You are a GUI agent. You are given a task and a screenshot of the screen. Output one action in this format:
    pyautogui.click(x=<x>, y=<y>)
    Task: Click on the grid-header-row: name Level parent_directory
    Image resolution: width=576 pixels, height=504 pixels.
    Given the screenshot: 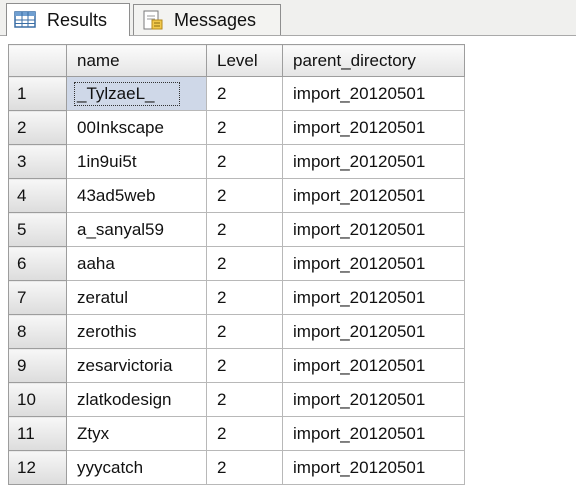 What is the action you would take?
    pyautogui.click(x=236, y=60)
    